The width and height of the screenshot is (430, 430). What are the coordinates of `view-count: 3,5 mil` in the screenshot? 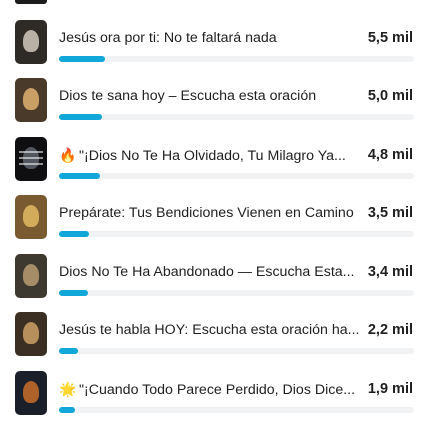 It's located at (390, 213).